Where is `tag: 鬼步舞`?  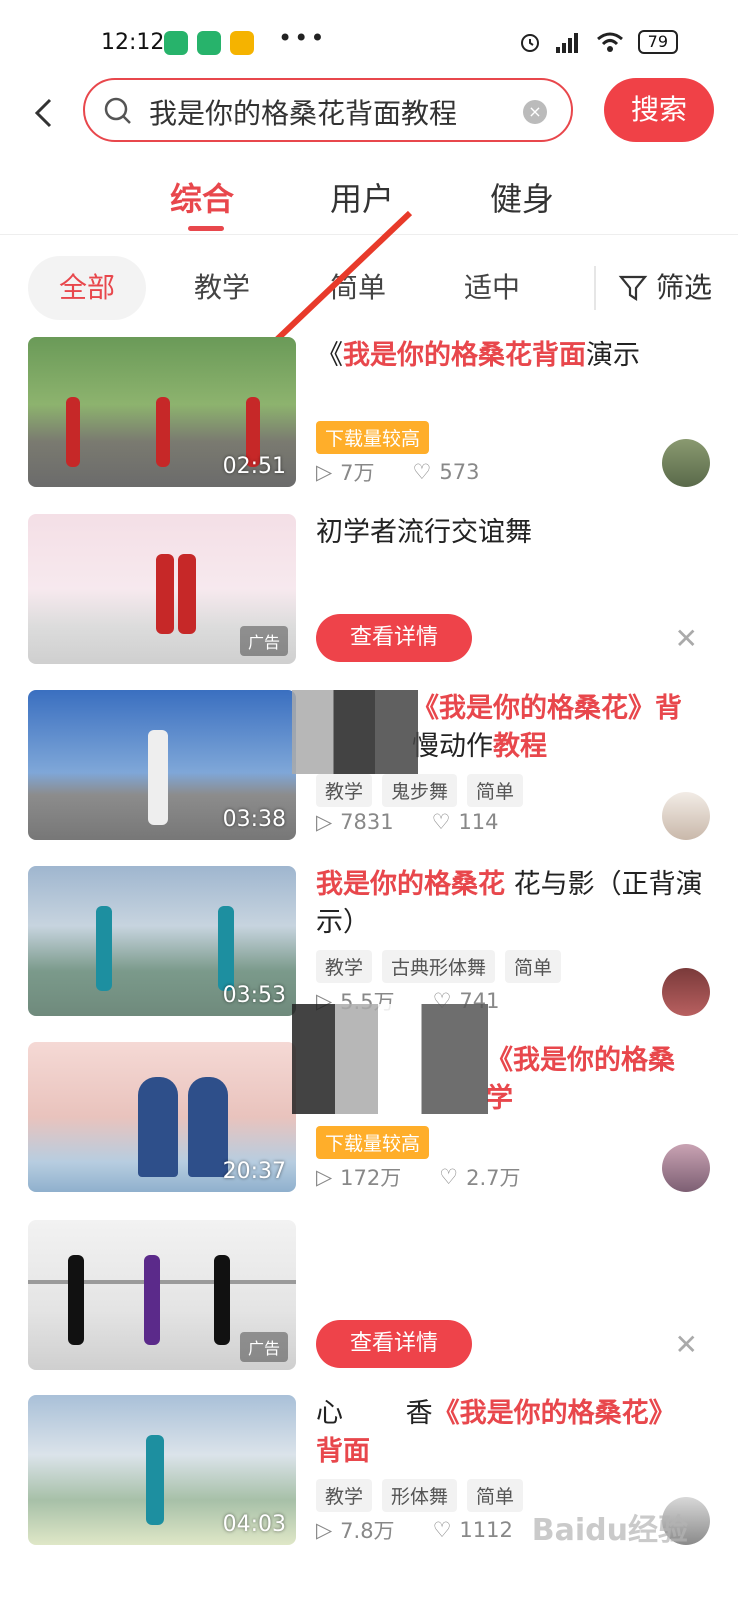
tag: 鬼步舞 is located at coordinates (420, 790).